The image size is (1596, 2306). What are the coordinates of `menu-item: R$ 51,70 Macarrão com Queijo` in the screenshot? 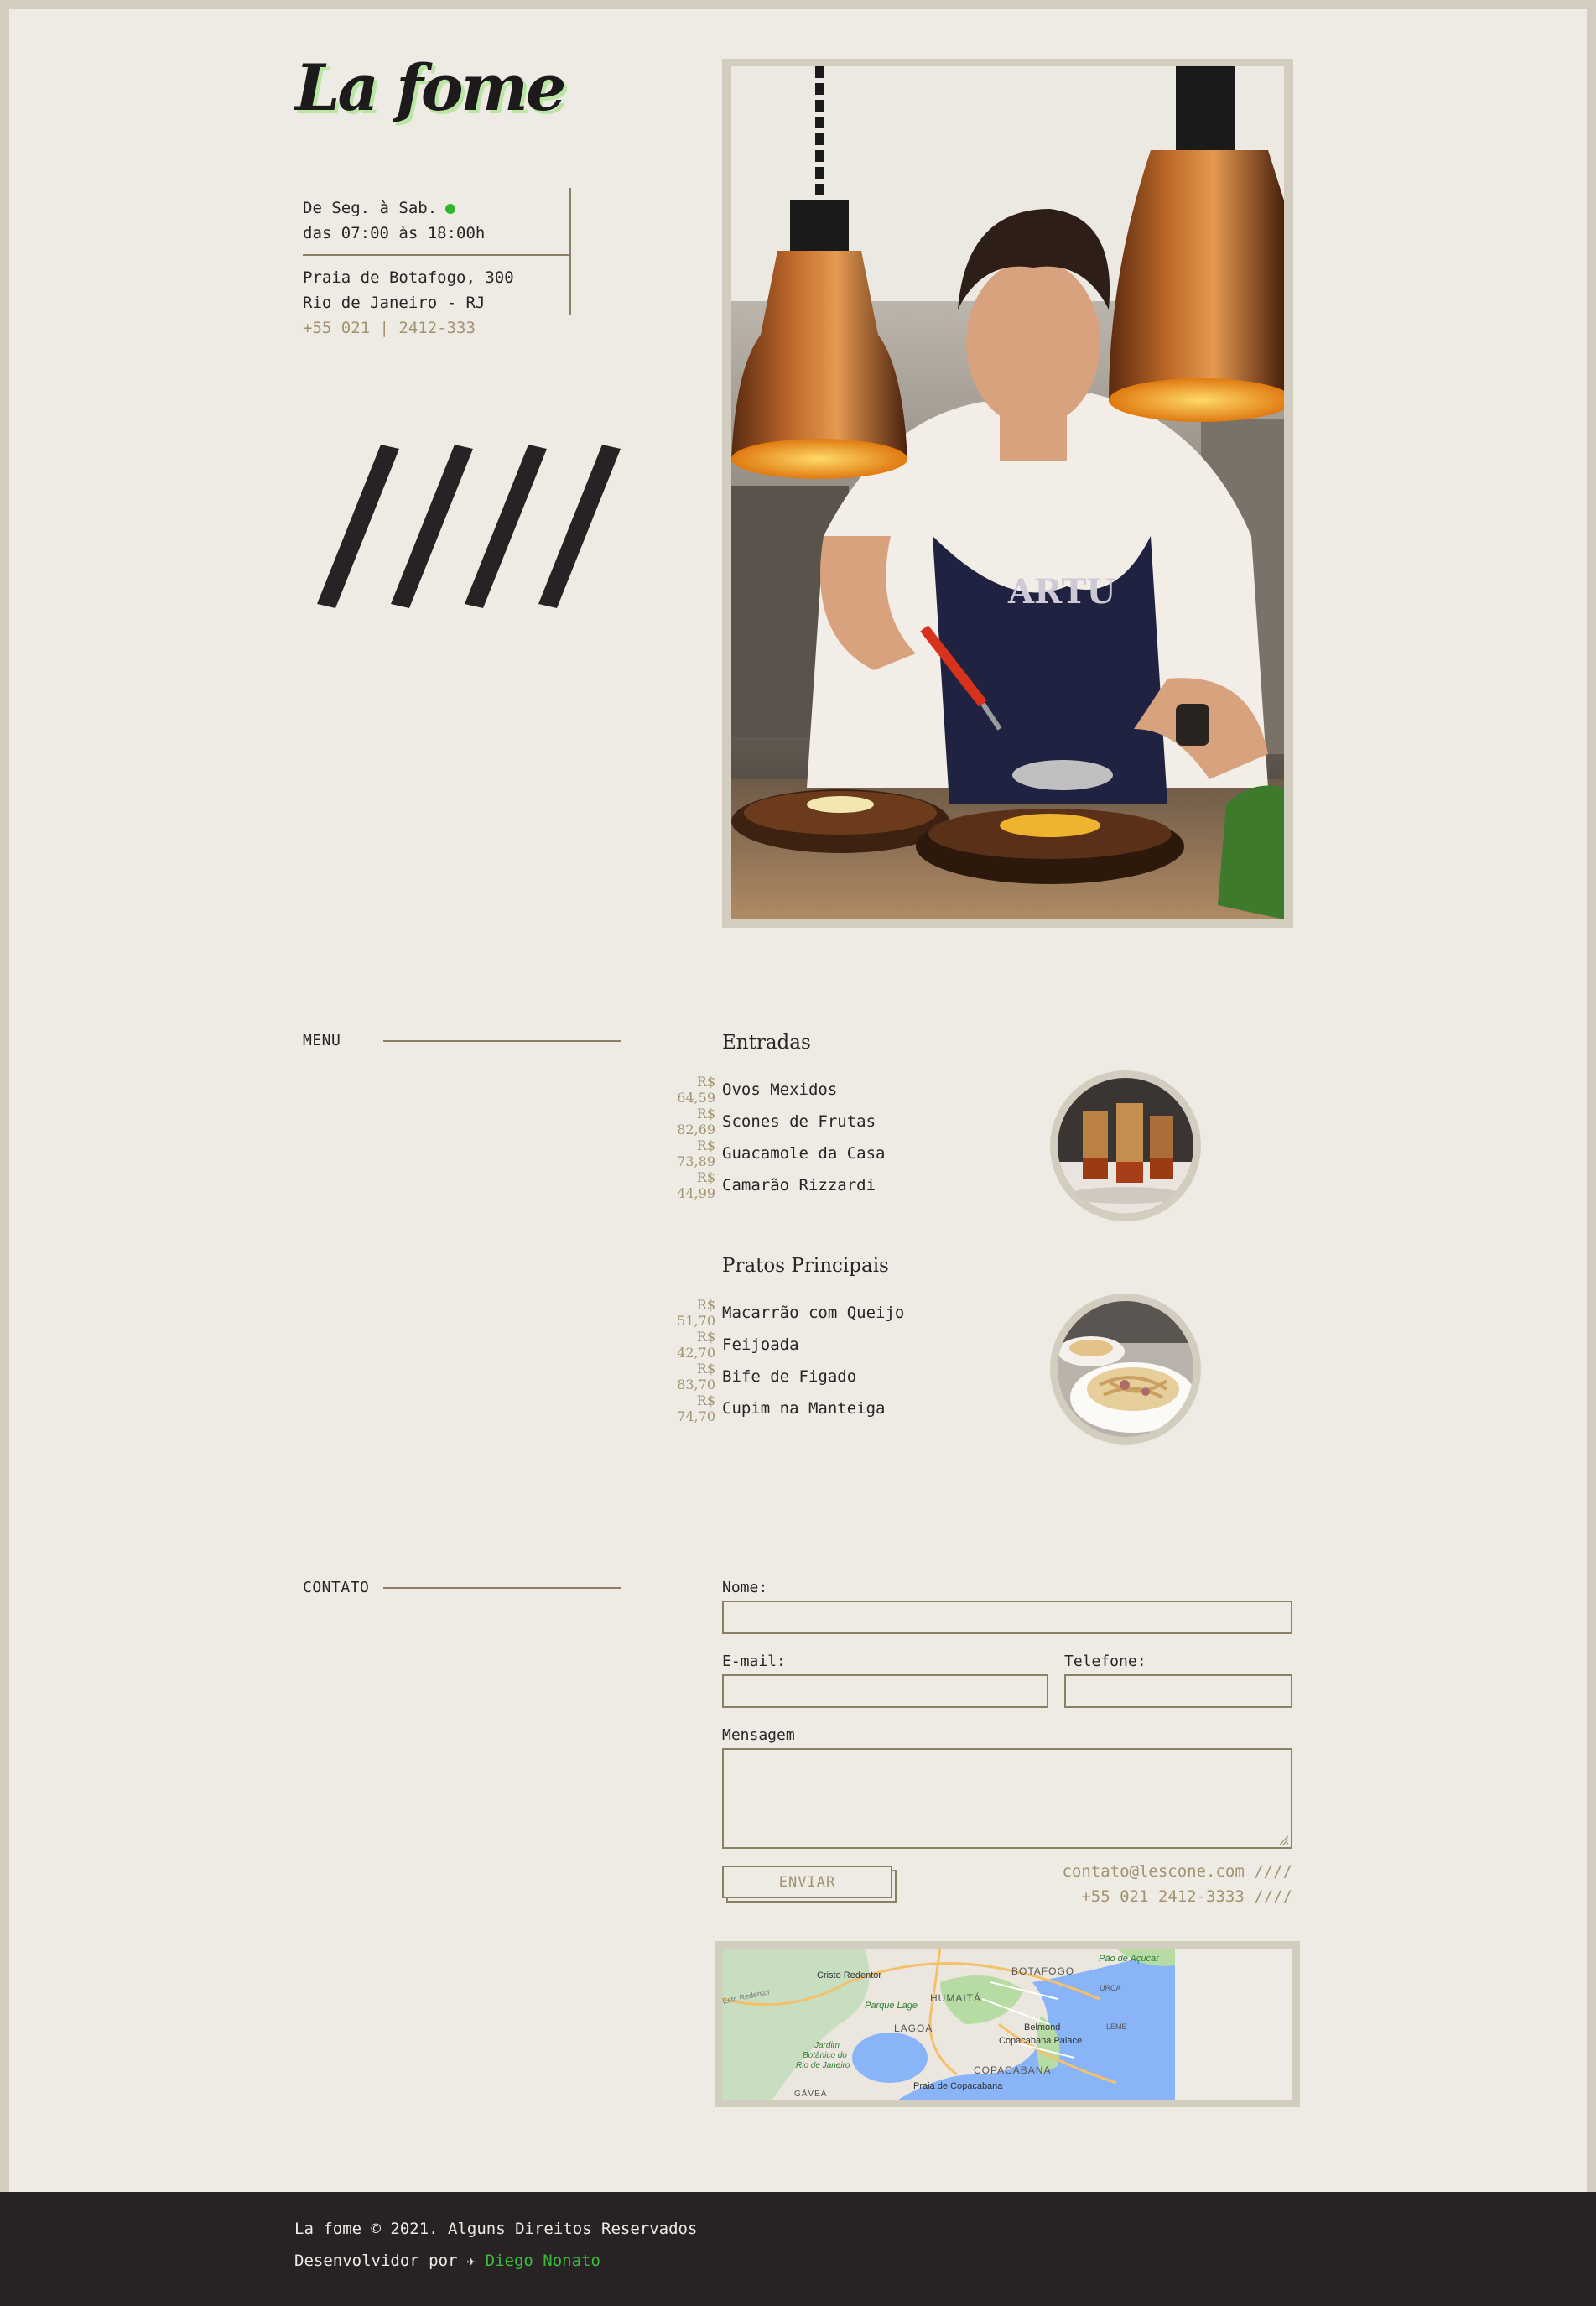 It's located at (822, 1313).